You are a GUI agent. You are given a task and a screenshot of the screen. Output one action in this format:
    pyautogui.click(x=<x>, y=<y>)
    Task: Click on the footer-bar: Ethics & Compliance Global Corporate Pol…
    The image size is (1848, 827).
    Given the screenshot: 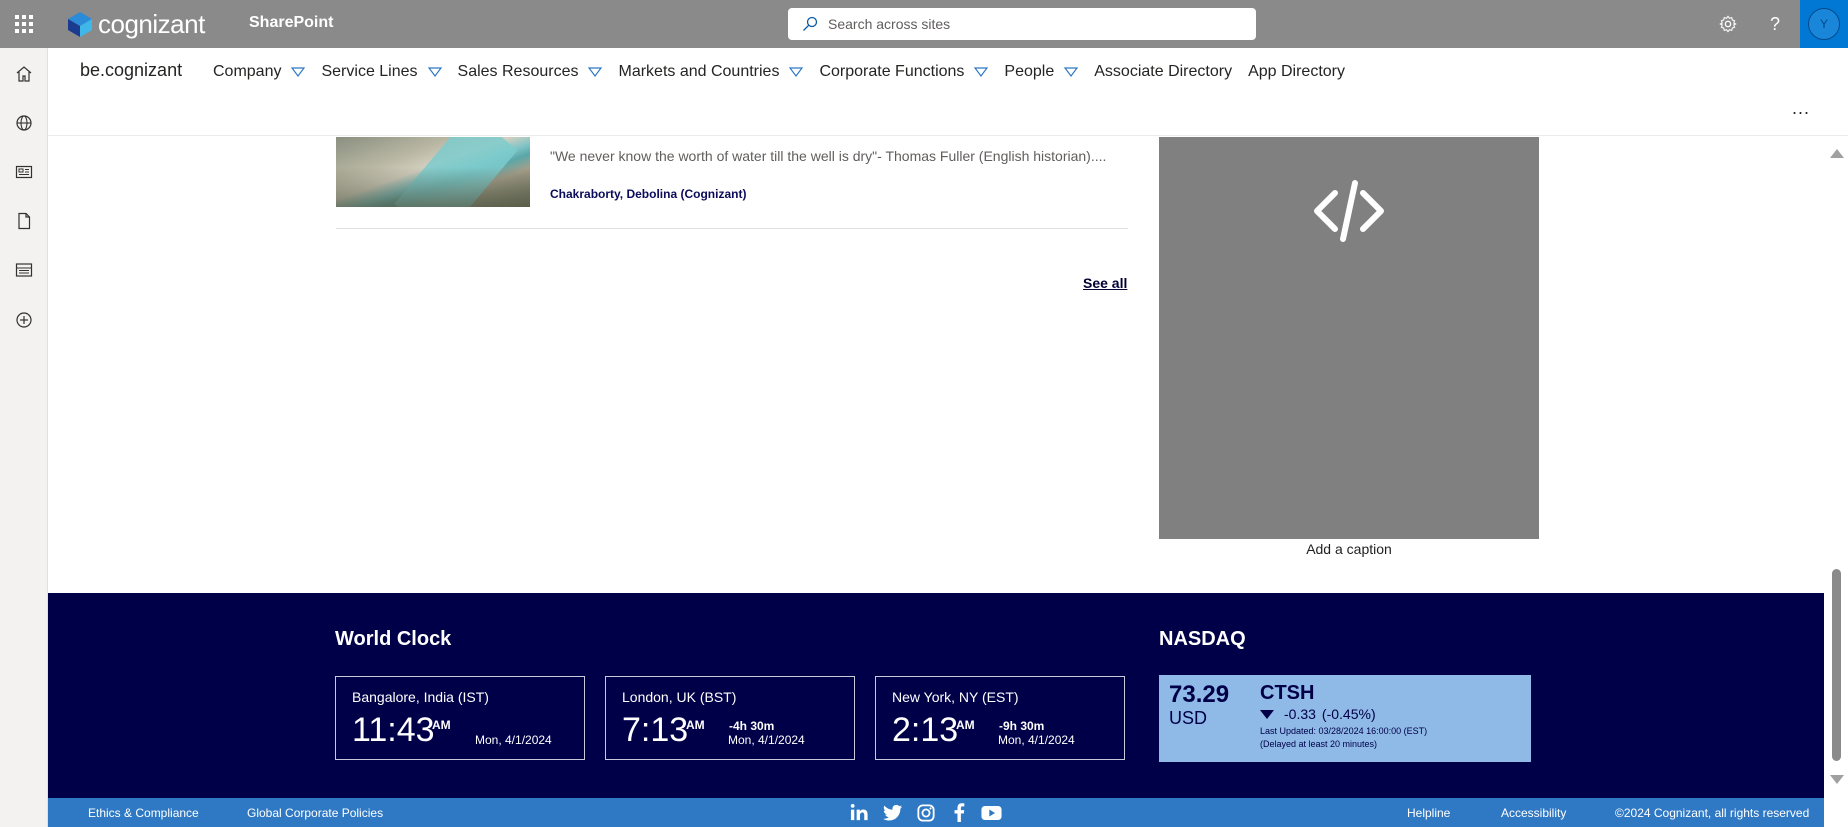 What is the action you would take?
    pyautogui.click(x=936, y=812)
    